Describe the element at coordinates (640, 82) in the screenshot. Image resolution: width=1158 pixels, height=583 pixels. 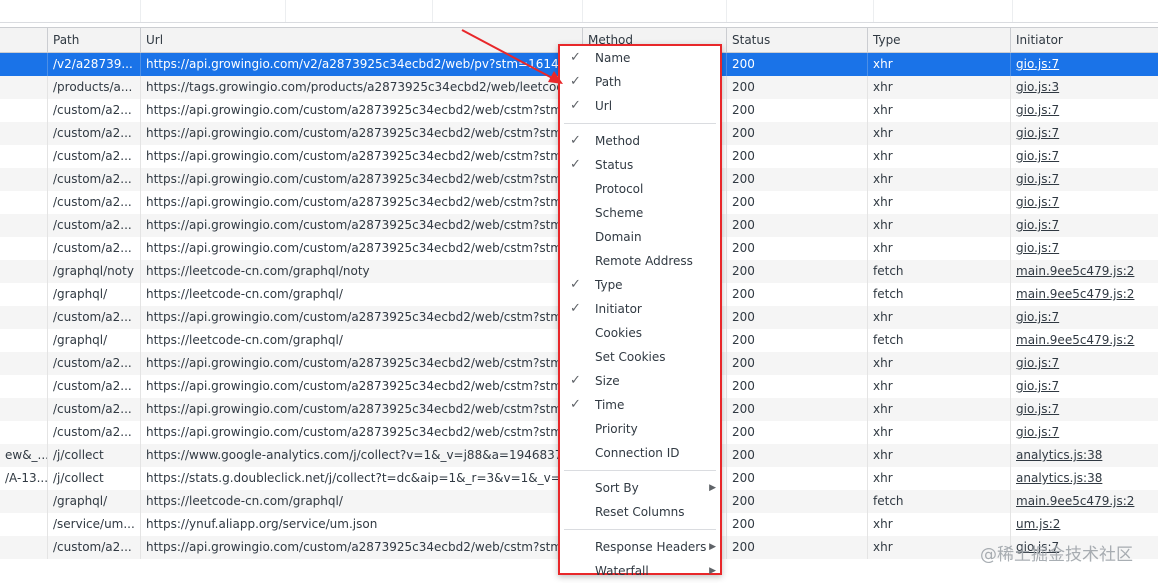
I see `menu-item-path: ✓ Path` at that location.